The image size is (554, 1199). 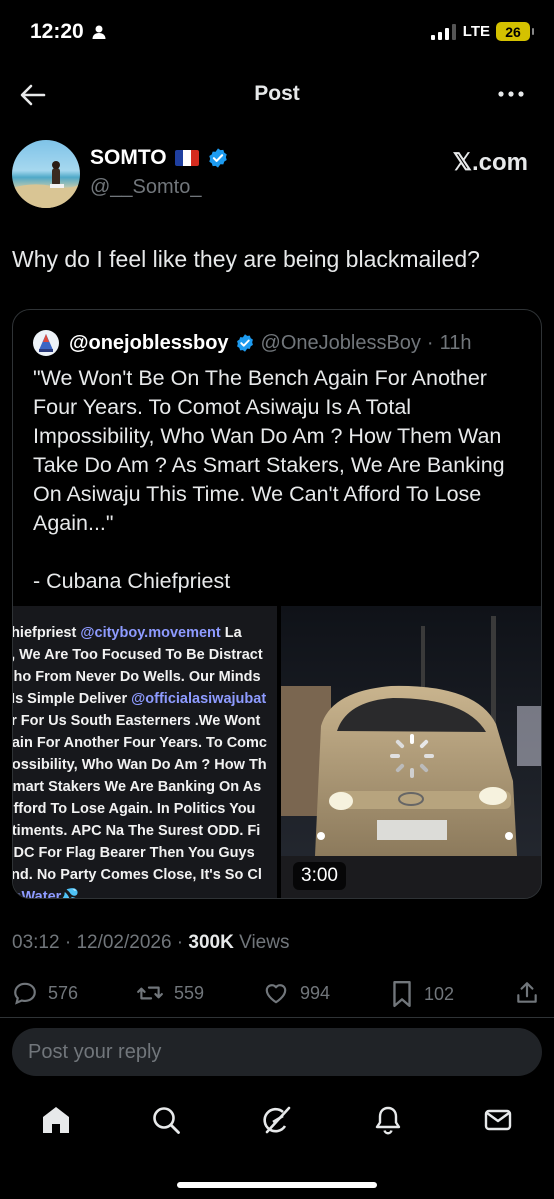 What do you see at coordinates (261, 942) in the screenshot?
I see `views-label: Views` at bounding box center [261, 942].